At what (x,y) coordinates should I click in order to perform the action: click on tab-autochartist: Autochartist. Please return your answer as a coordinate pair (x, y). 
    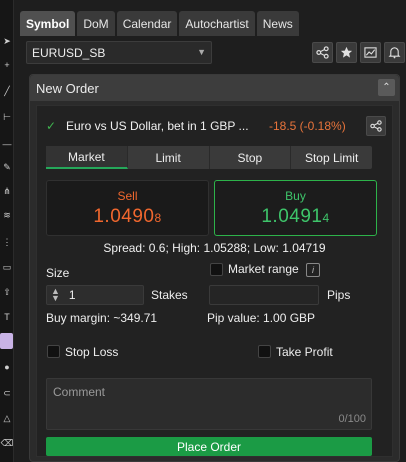
    Looking at the image, I should click on (217, 23).